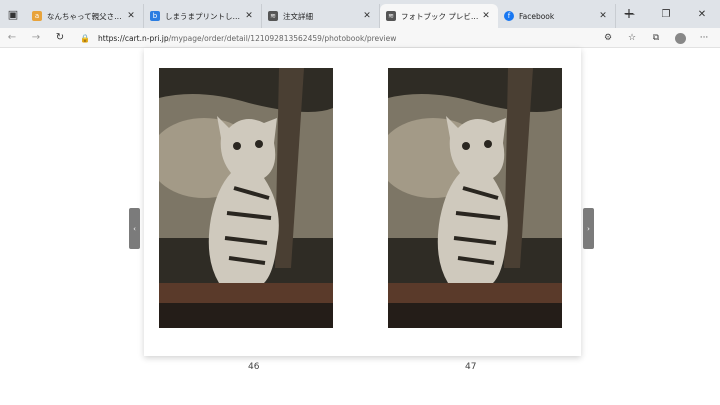  I want to click on tab-title: 注文詳細, so click(298, 16).